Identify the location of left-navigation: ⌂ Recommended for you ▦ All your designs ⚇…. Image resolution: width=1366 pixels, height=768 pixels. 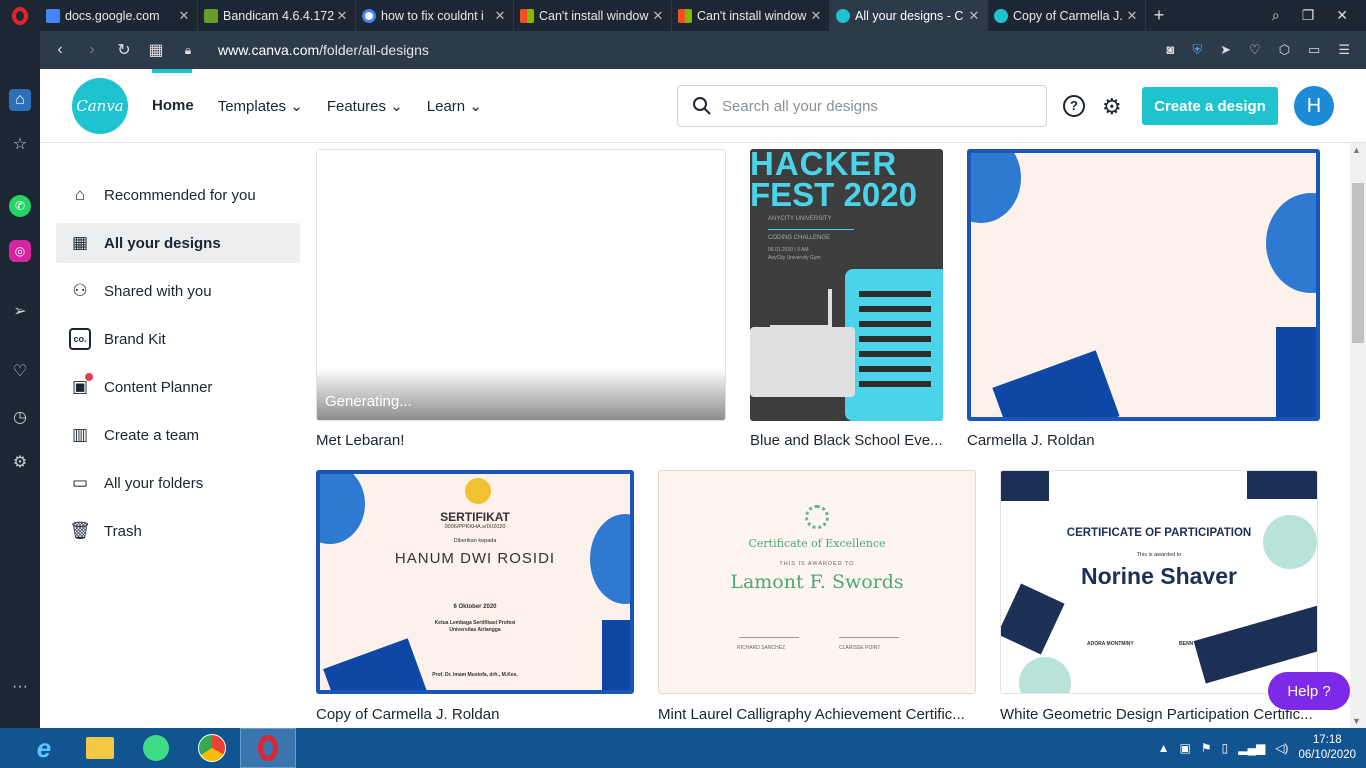
(178, 367).